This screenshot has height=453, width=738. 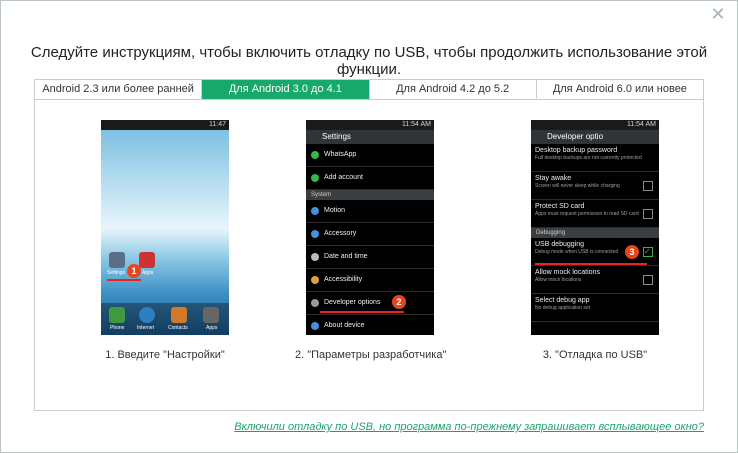 What do you see at coordinates (553, 178) in the screenshot?
I see `item-title: Stay awake` at bounding box center [553, 178].